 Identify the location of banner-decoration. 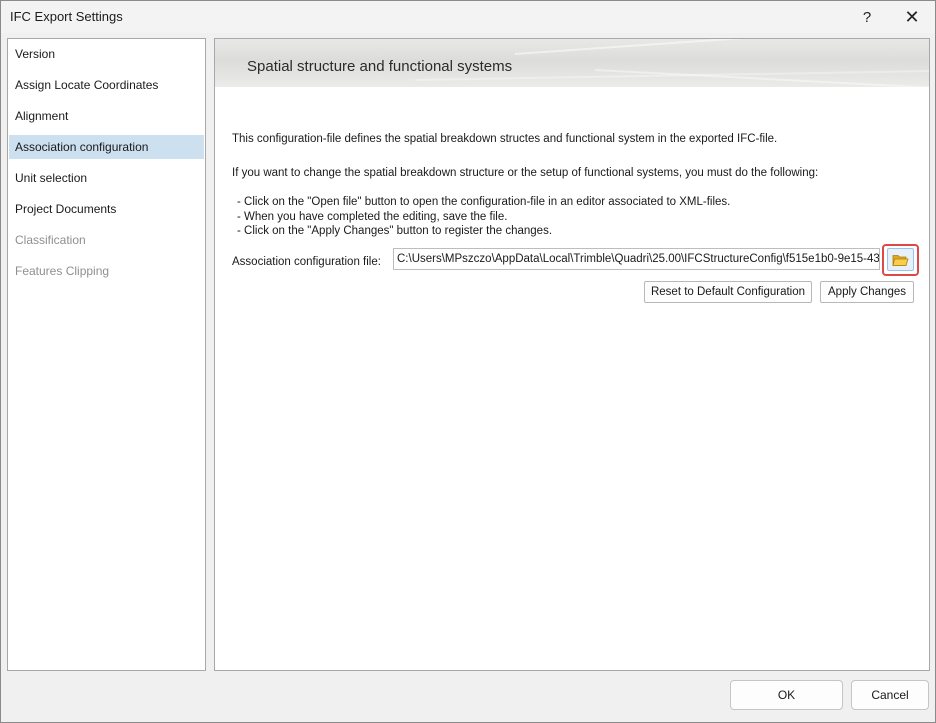
(721, 47).